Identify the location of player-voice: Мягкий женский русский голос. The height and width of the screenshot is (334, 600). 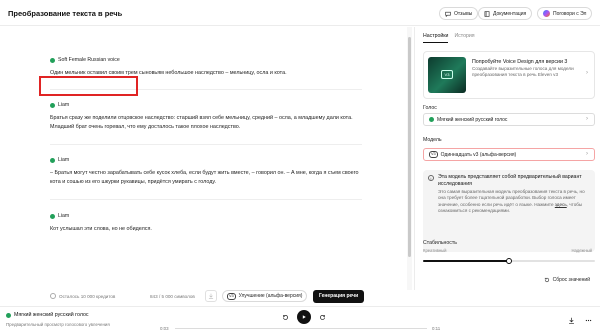
(47, 315).